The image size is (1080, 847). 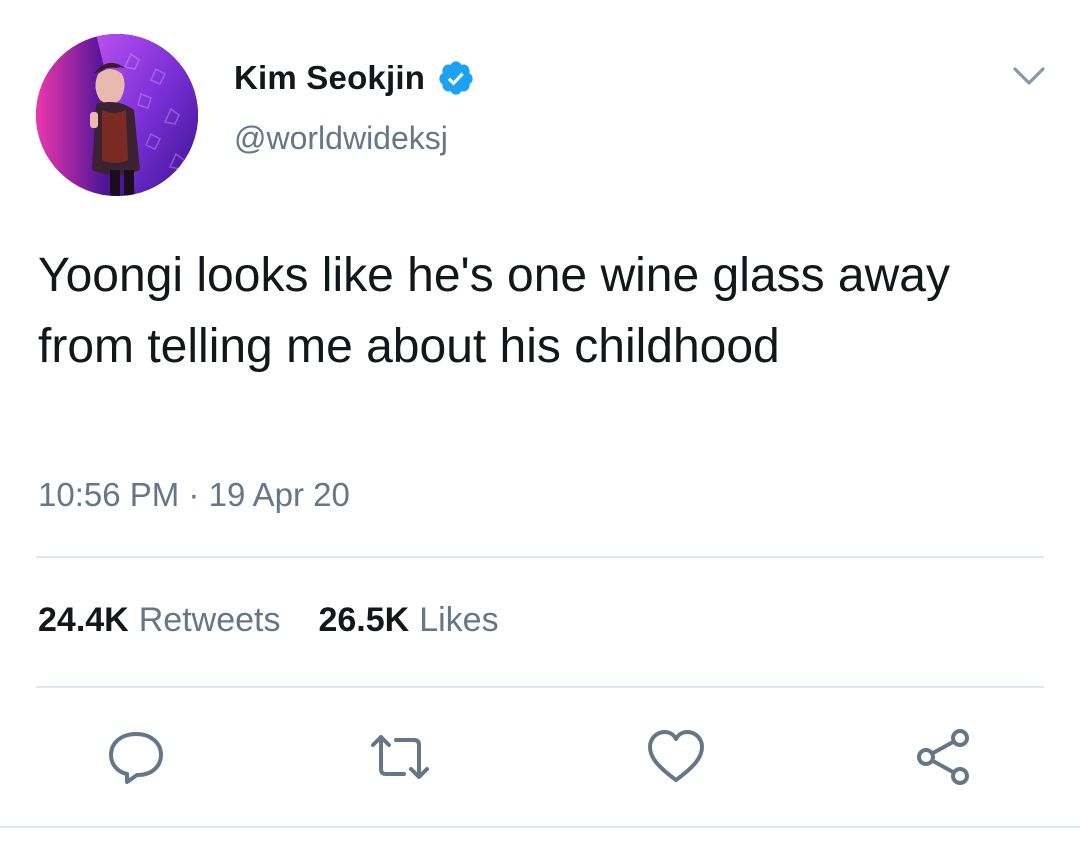 I want to click on reply-button, so click(x=136, y=757).